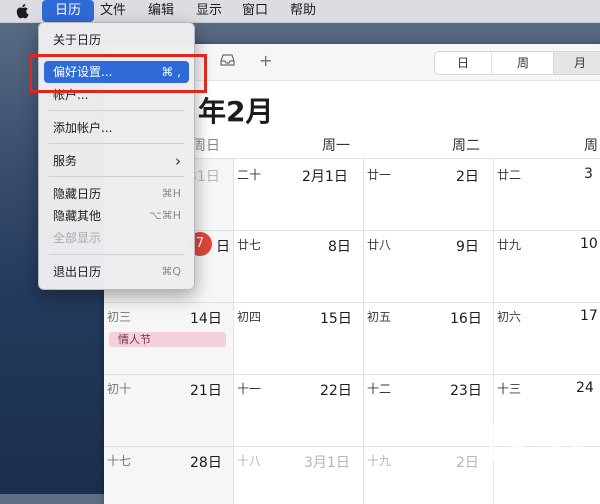 This screenshot has width=600, height=504. What do you see at coordinates (336, 146) in the screenshot?
I see `weekday-mon: 周一` at bounding box center [336, 146].